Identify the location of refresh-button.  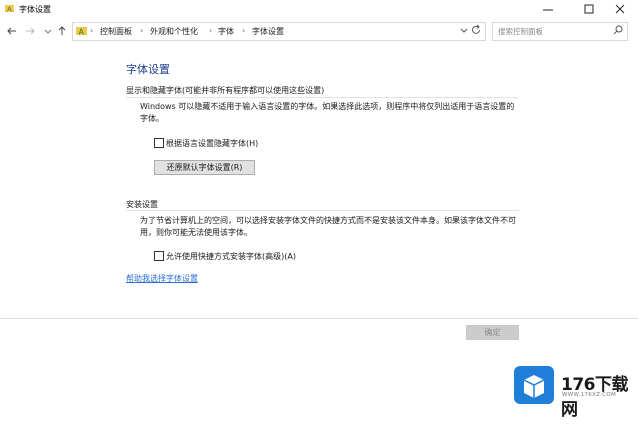
(476, 30).